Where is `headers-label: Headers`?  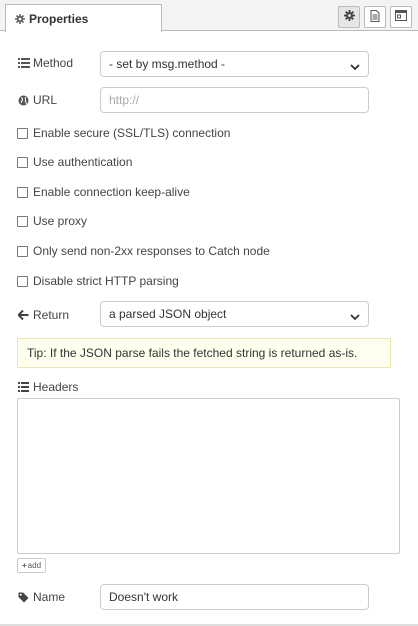
headers-label: Headers is located at coordinates (47, 387).